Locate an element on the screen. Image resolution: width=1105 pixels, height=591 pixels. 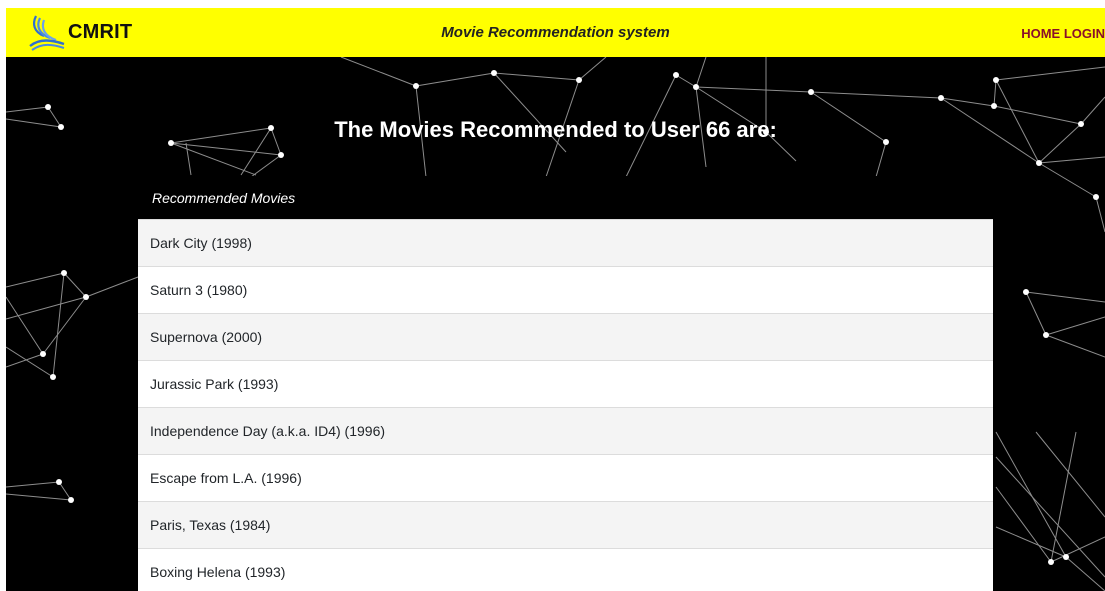
table-header: Recommended Movies is located at coordinates (565, 197).